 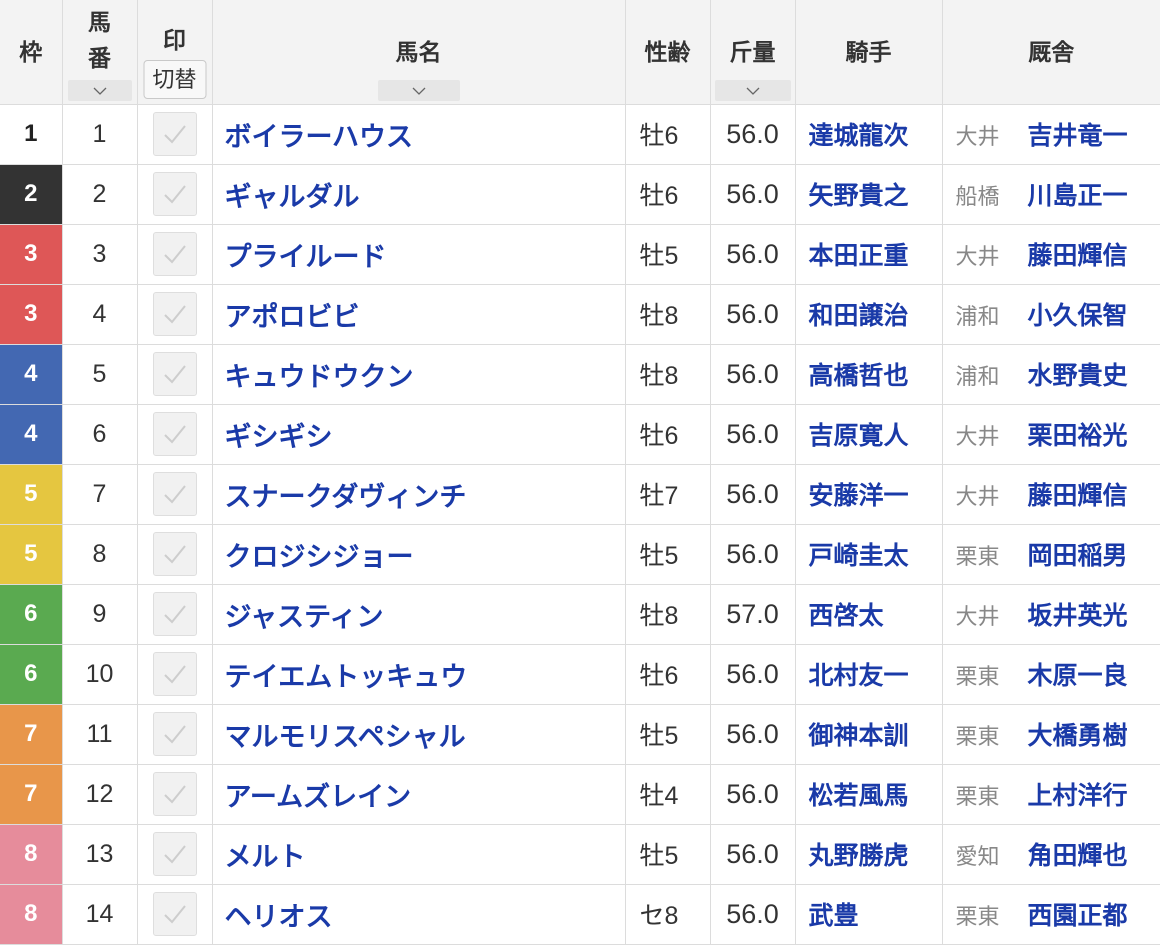 I want to click on jockey-link: 和田譲治, so click(x=859, y=316).